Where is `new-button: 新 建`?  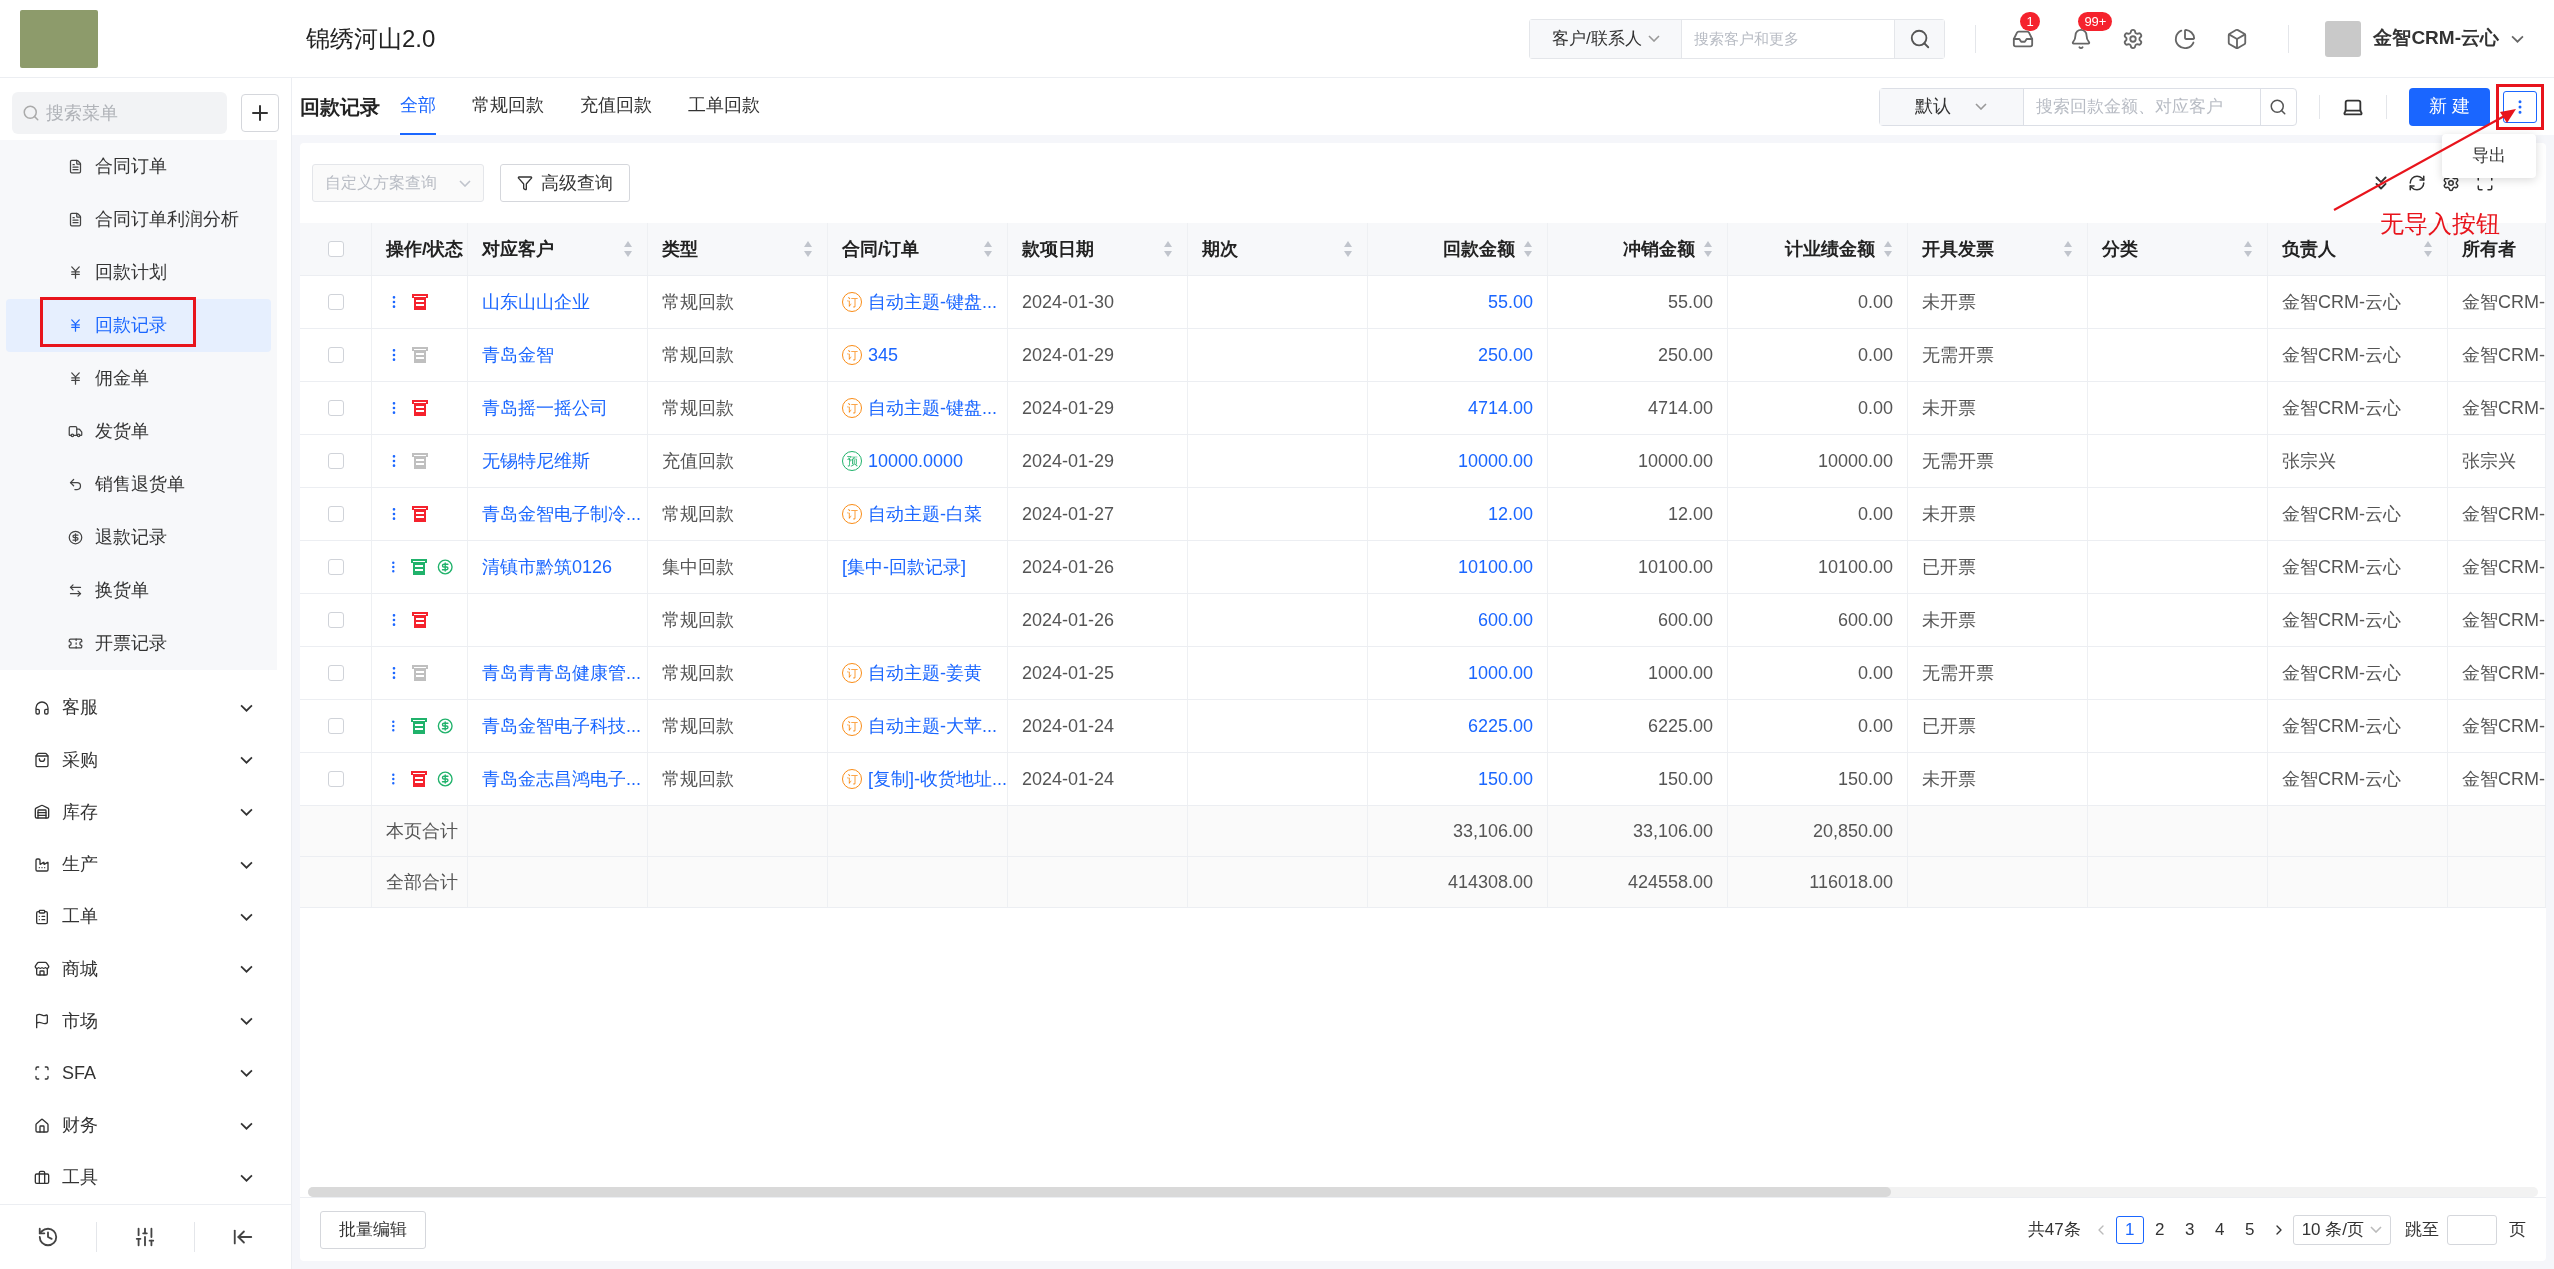
new-button: 新 建 is located at coordinates (2449, 106).